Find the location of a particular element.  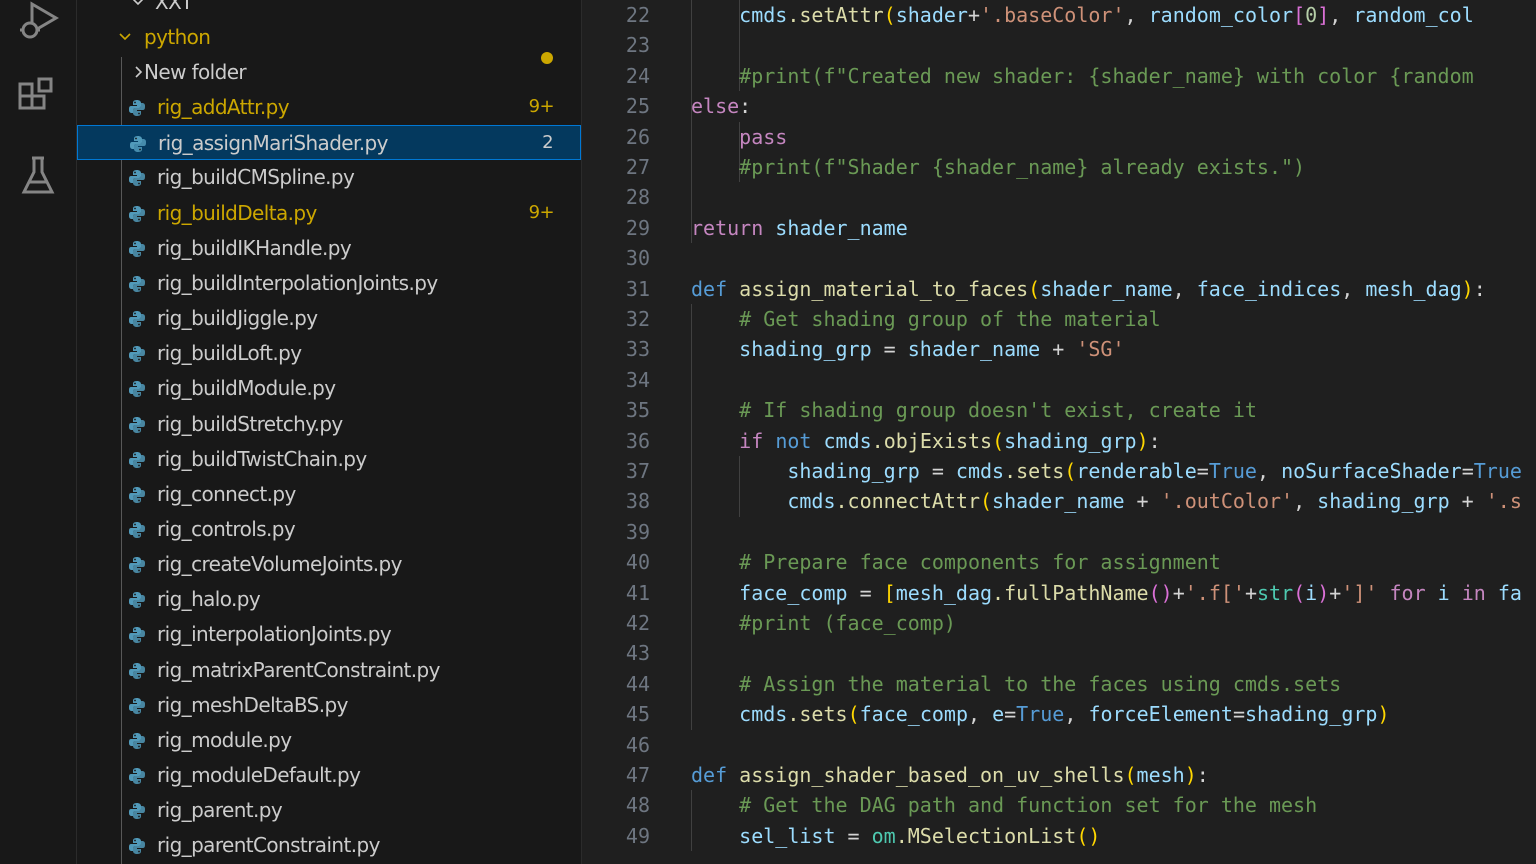

line-number: 37 is located at coordinates (637, 471).